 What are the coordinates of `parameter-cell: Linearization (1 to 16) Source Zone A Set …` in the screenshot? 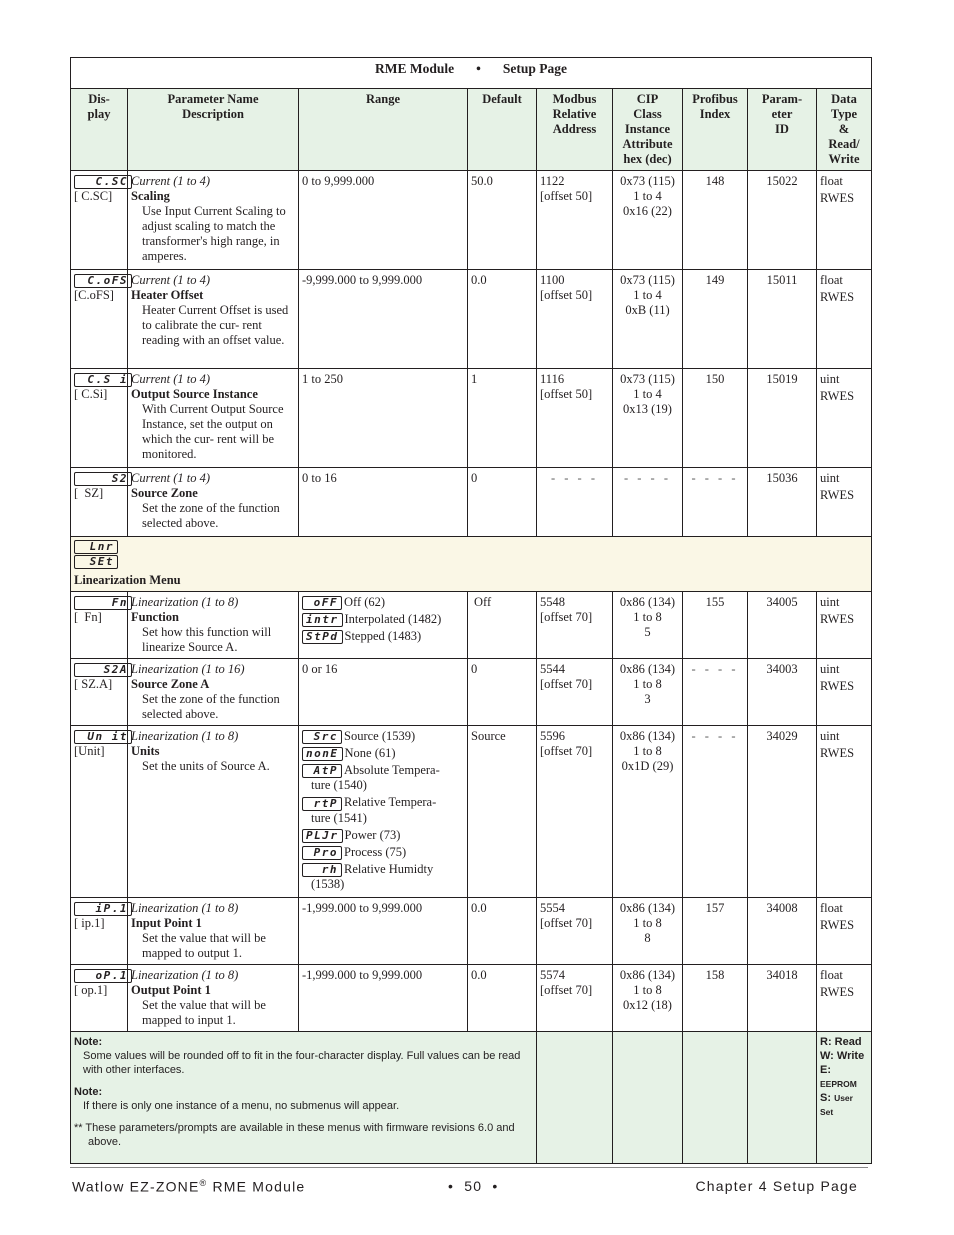 It's located at (213, 692).